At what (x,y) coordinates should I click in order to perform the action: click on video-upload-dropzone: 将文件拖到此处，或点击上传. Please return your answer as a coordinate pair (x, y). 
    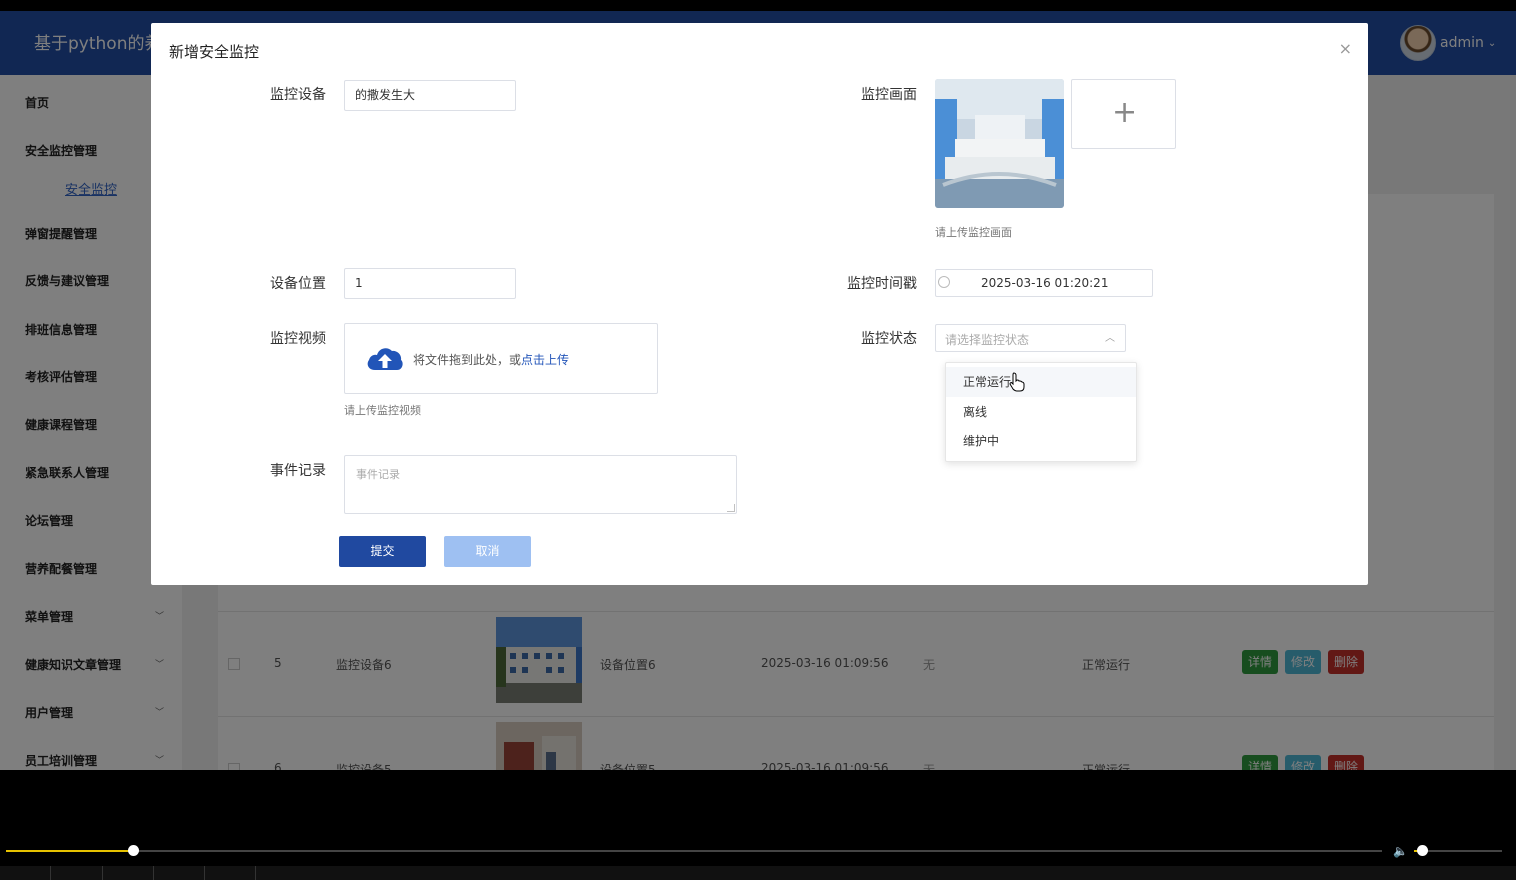
    Looking at the image, I should click on (501, 358).